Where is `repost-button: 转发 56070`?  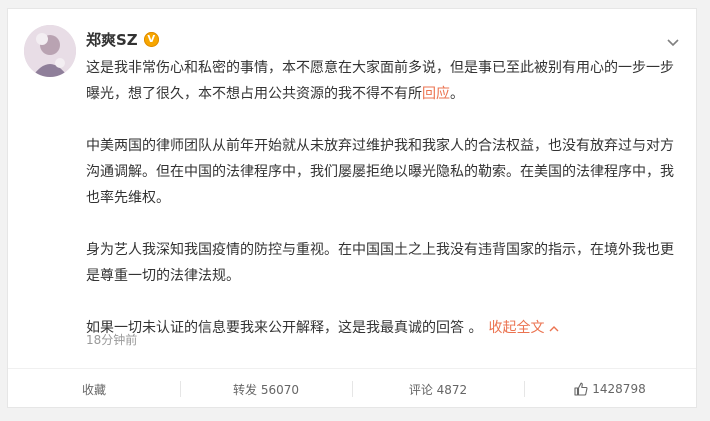 repost-button: 转发 56070 is located at coordinates (266, 389).